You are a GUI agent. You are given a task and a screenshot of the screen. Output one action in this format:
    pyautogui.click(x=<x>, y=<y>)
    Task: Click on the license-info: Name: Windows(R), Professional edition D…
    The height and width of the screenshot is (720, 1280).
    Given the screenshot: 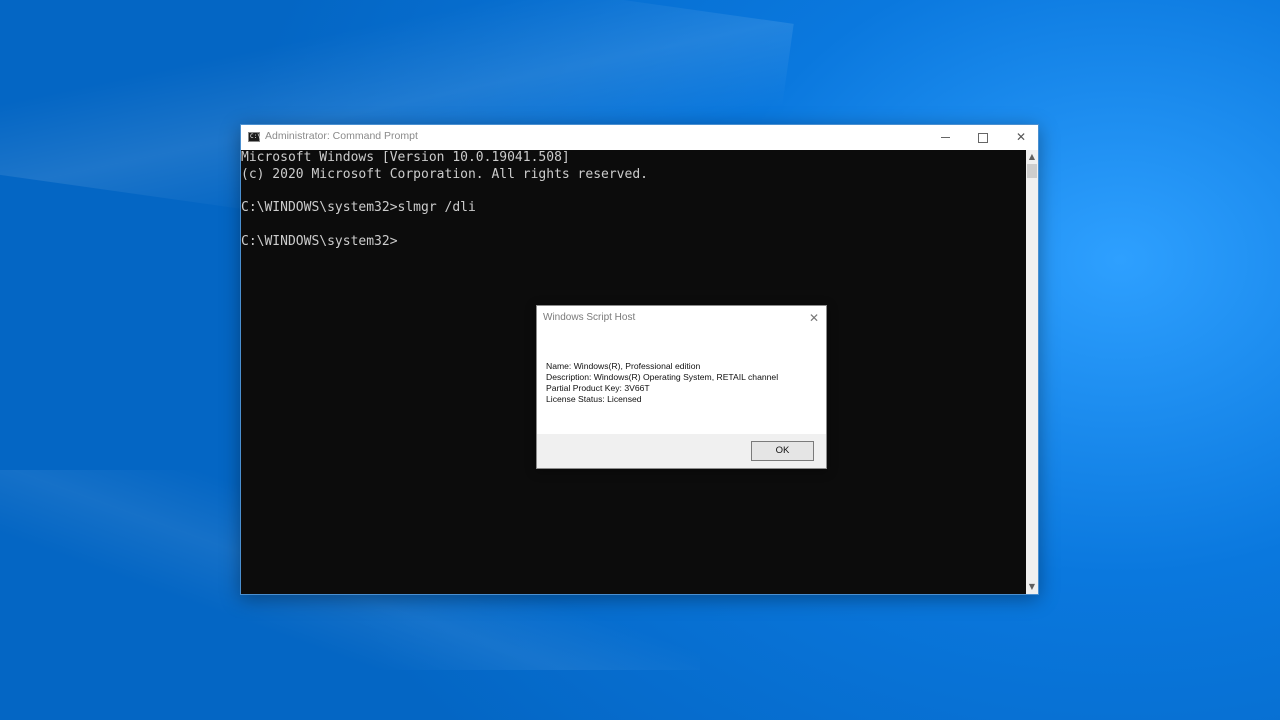 What is the action you would take?
    pyautogui.click(x=682, y=383)
    